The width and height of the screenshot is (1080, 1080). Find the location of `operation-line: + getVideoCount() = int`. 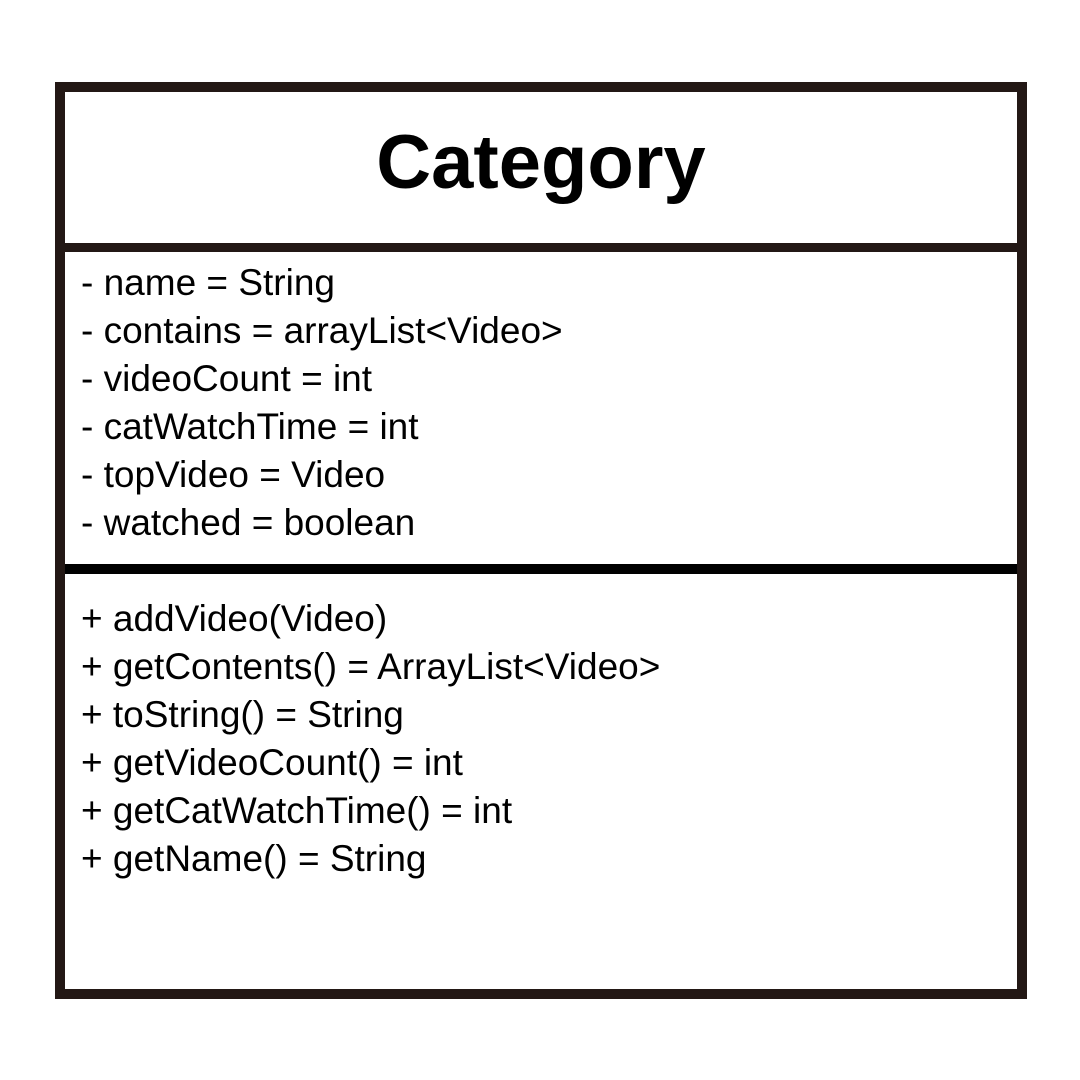

operation-line: + getVideoCount() = int is located at coordinates (272, 762).